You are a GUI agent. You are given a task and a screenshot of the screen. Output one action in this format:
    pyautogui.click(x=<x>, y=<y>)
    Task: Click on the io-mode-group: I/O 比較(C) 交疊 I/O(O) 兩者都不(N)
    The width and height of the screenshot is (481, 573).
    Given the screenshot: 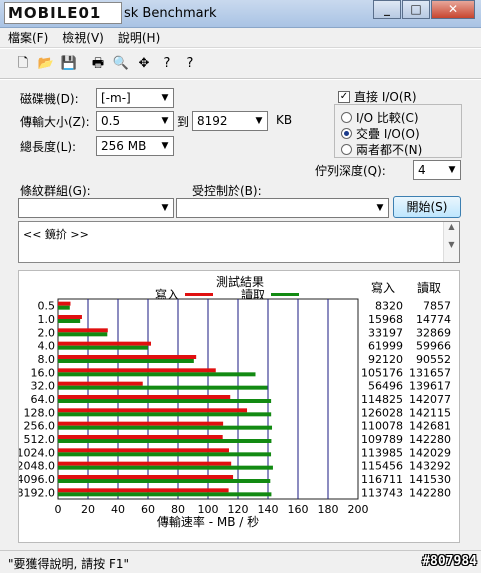 What is the action you would take?
    pyautogui.click(x=398, y=131)
    